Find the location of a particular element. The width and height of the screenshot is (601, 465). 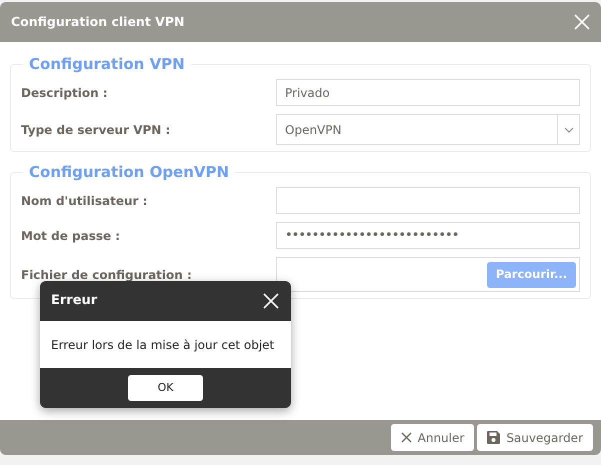

close-button is located at coordinates (271, 301).